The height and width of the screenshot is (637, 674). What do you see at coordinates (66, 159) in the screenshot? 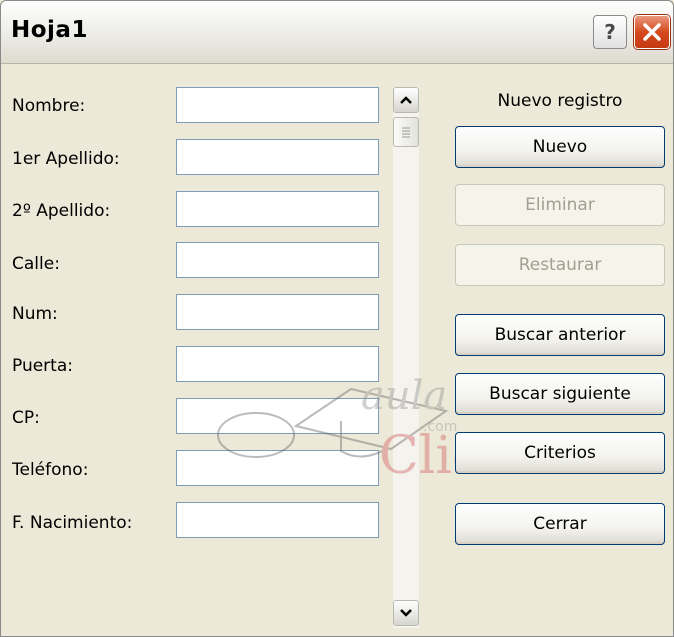
I see `label-1er-apellido: 1er Apellido:` at bounding box center [66, 159].